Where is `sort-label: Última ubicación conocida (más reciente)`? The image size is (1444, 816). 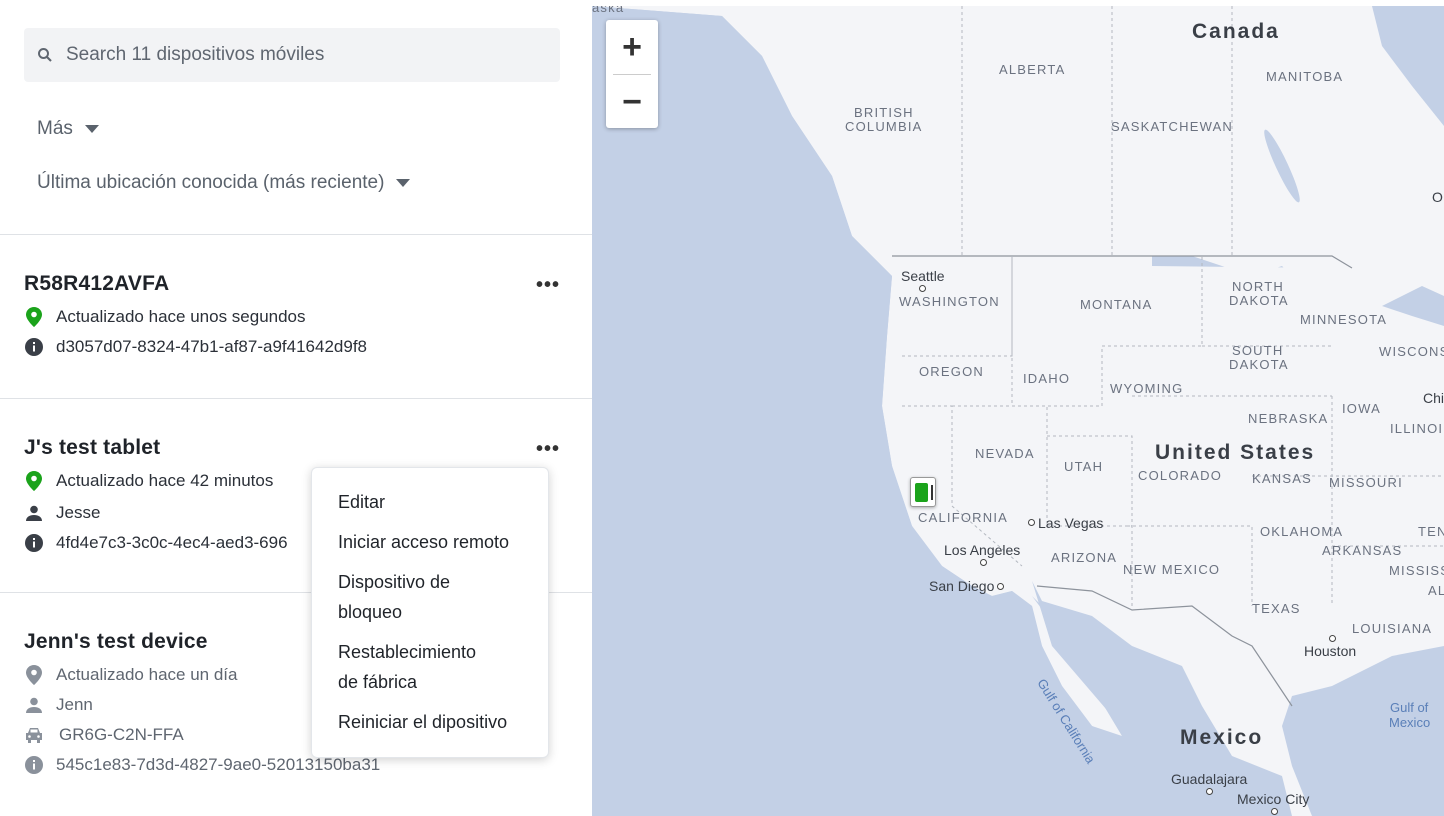 sort-label: Última ubicación conocida (más reciente) is located at coordinates (211, 182).